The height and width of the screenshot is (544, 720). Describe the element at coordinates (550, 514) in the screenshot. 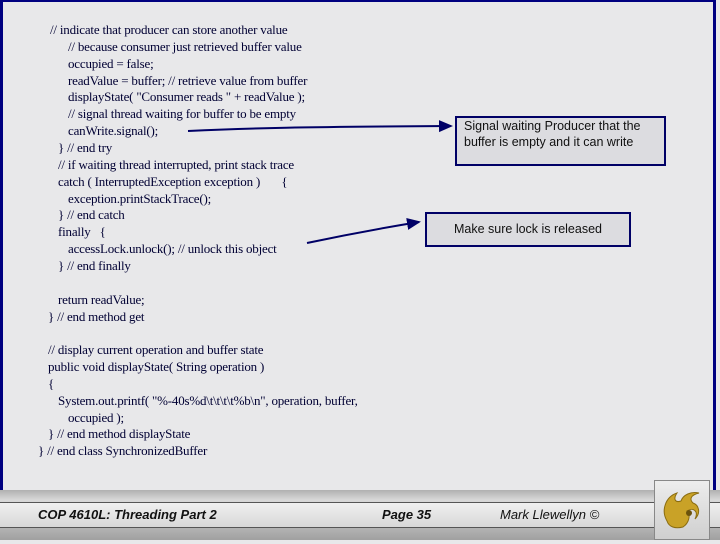

I see `footer-author: Mark Llewellyn ©` at that location.